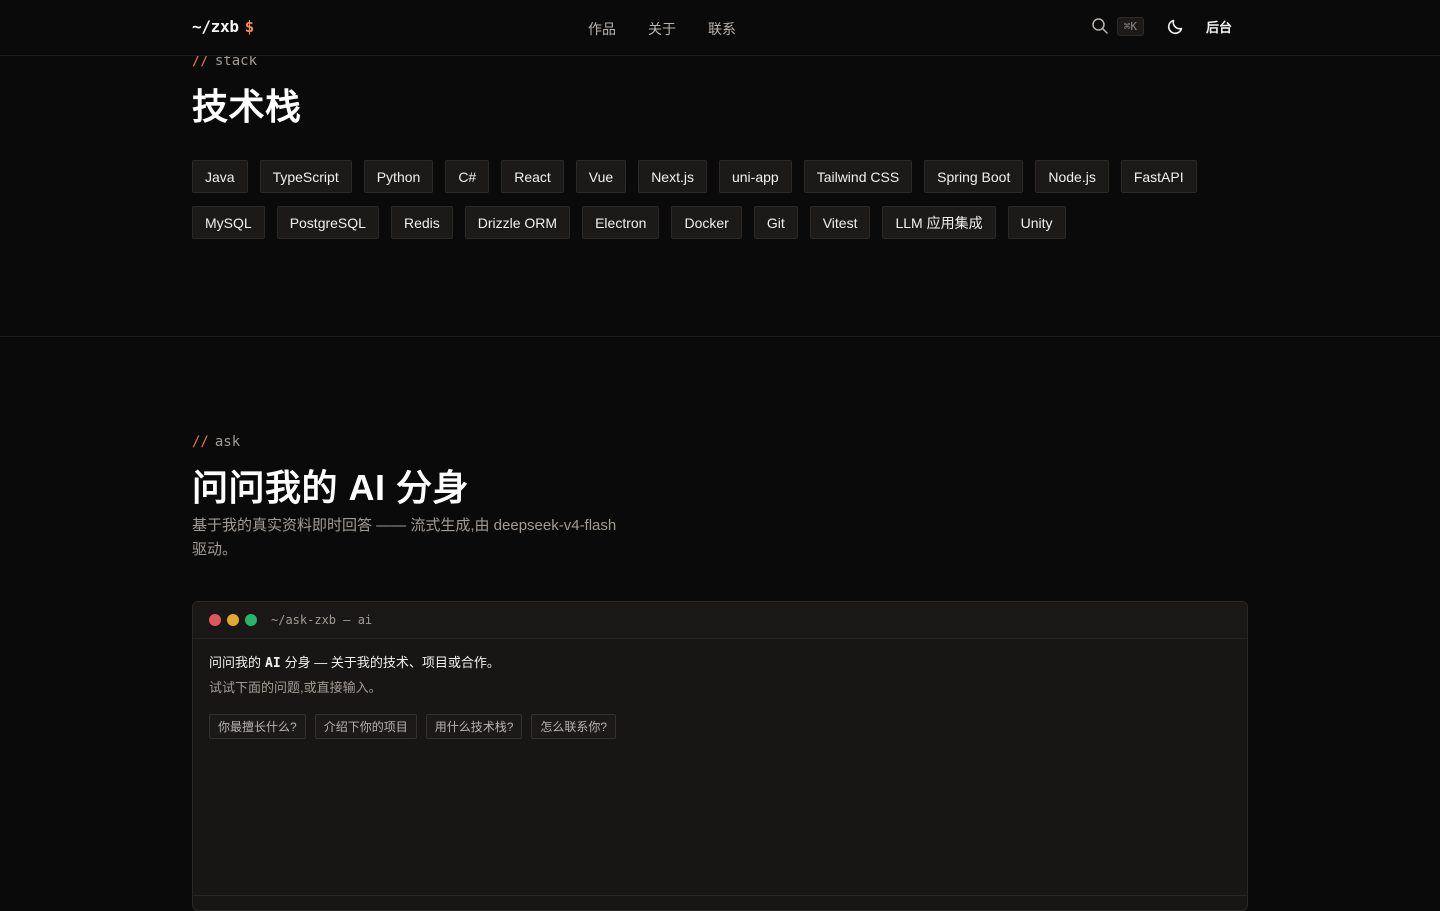 This screenshot has width=1440, height=911. I want to click on main-nav: 作品 关于 联系, so click(662, 29).